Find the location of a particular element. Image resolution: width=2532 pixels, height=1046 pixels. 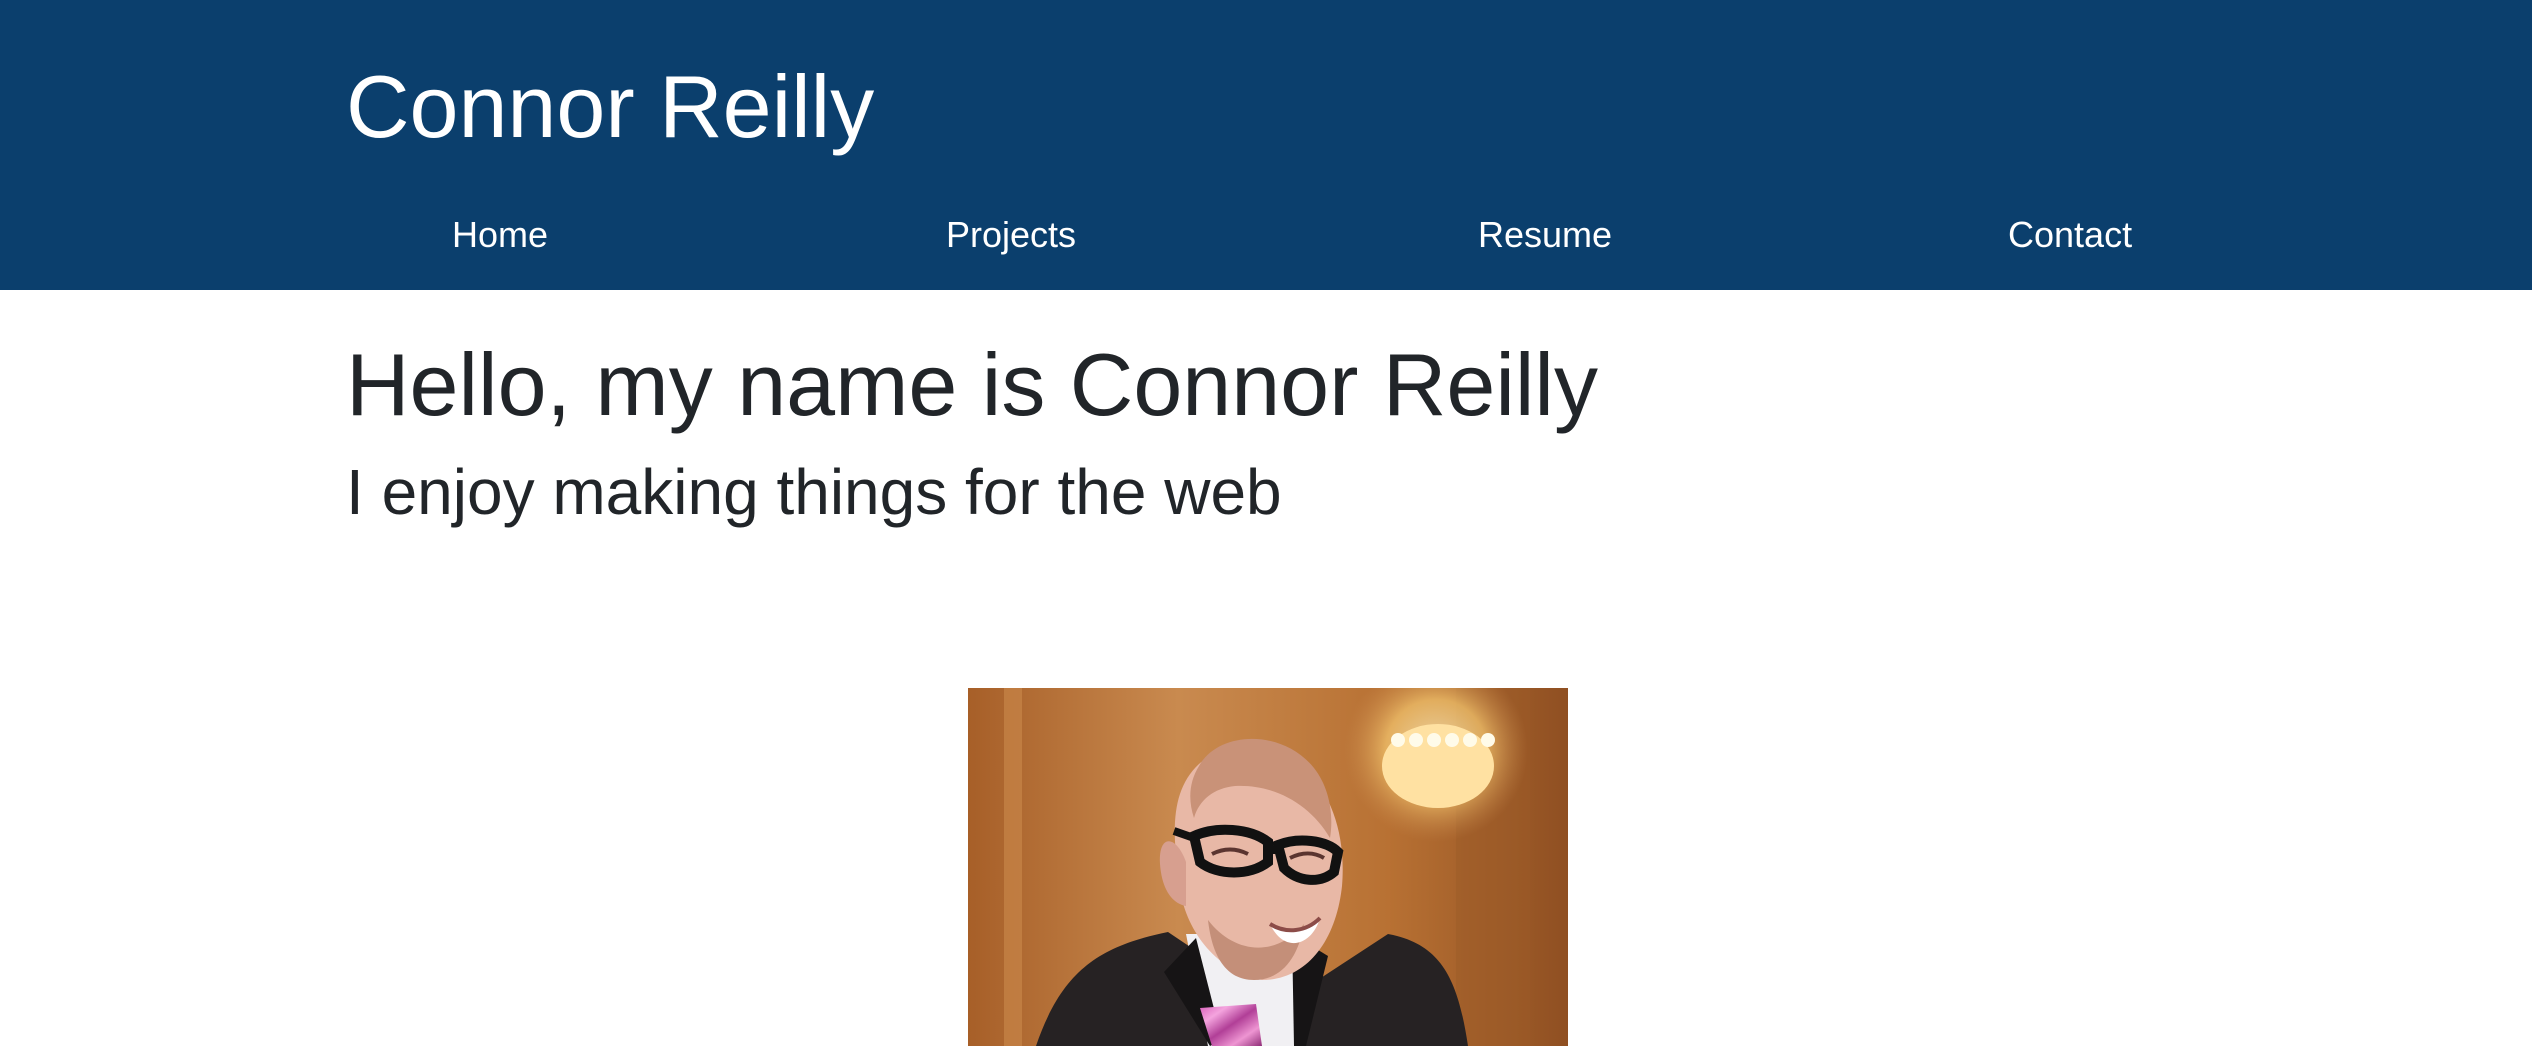

nav-link-projects: Projects is located at coordinates (1011, 235).